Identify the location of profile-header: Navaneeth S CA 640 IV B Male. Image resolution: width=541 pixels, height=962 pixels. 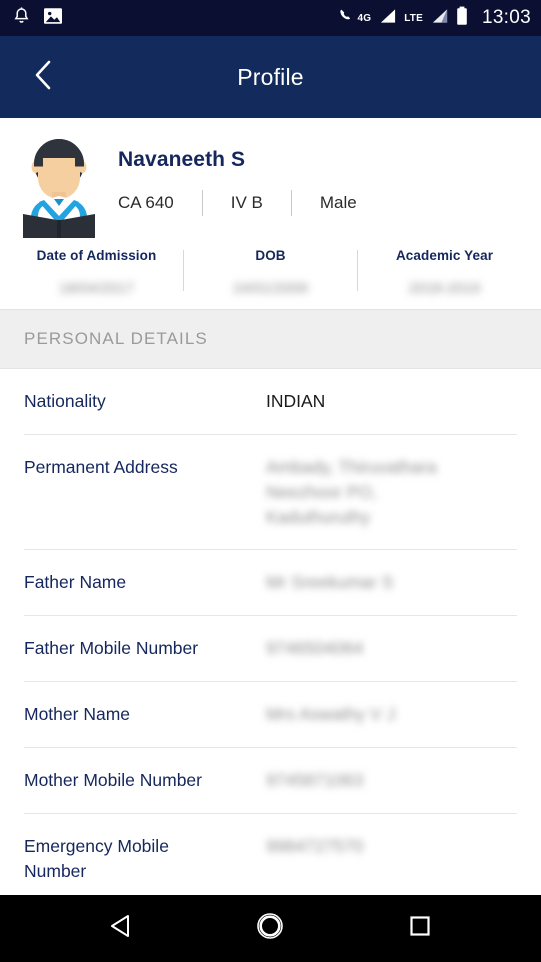
(270, 178).